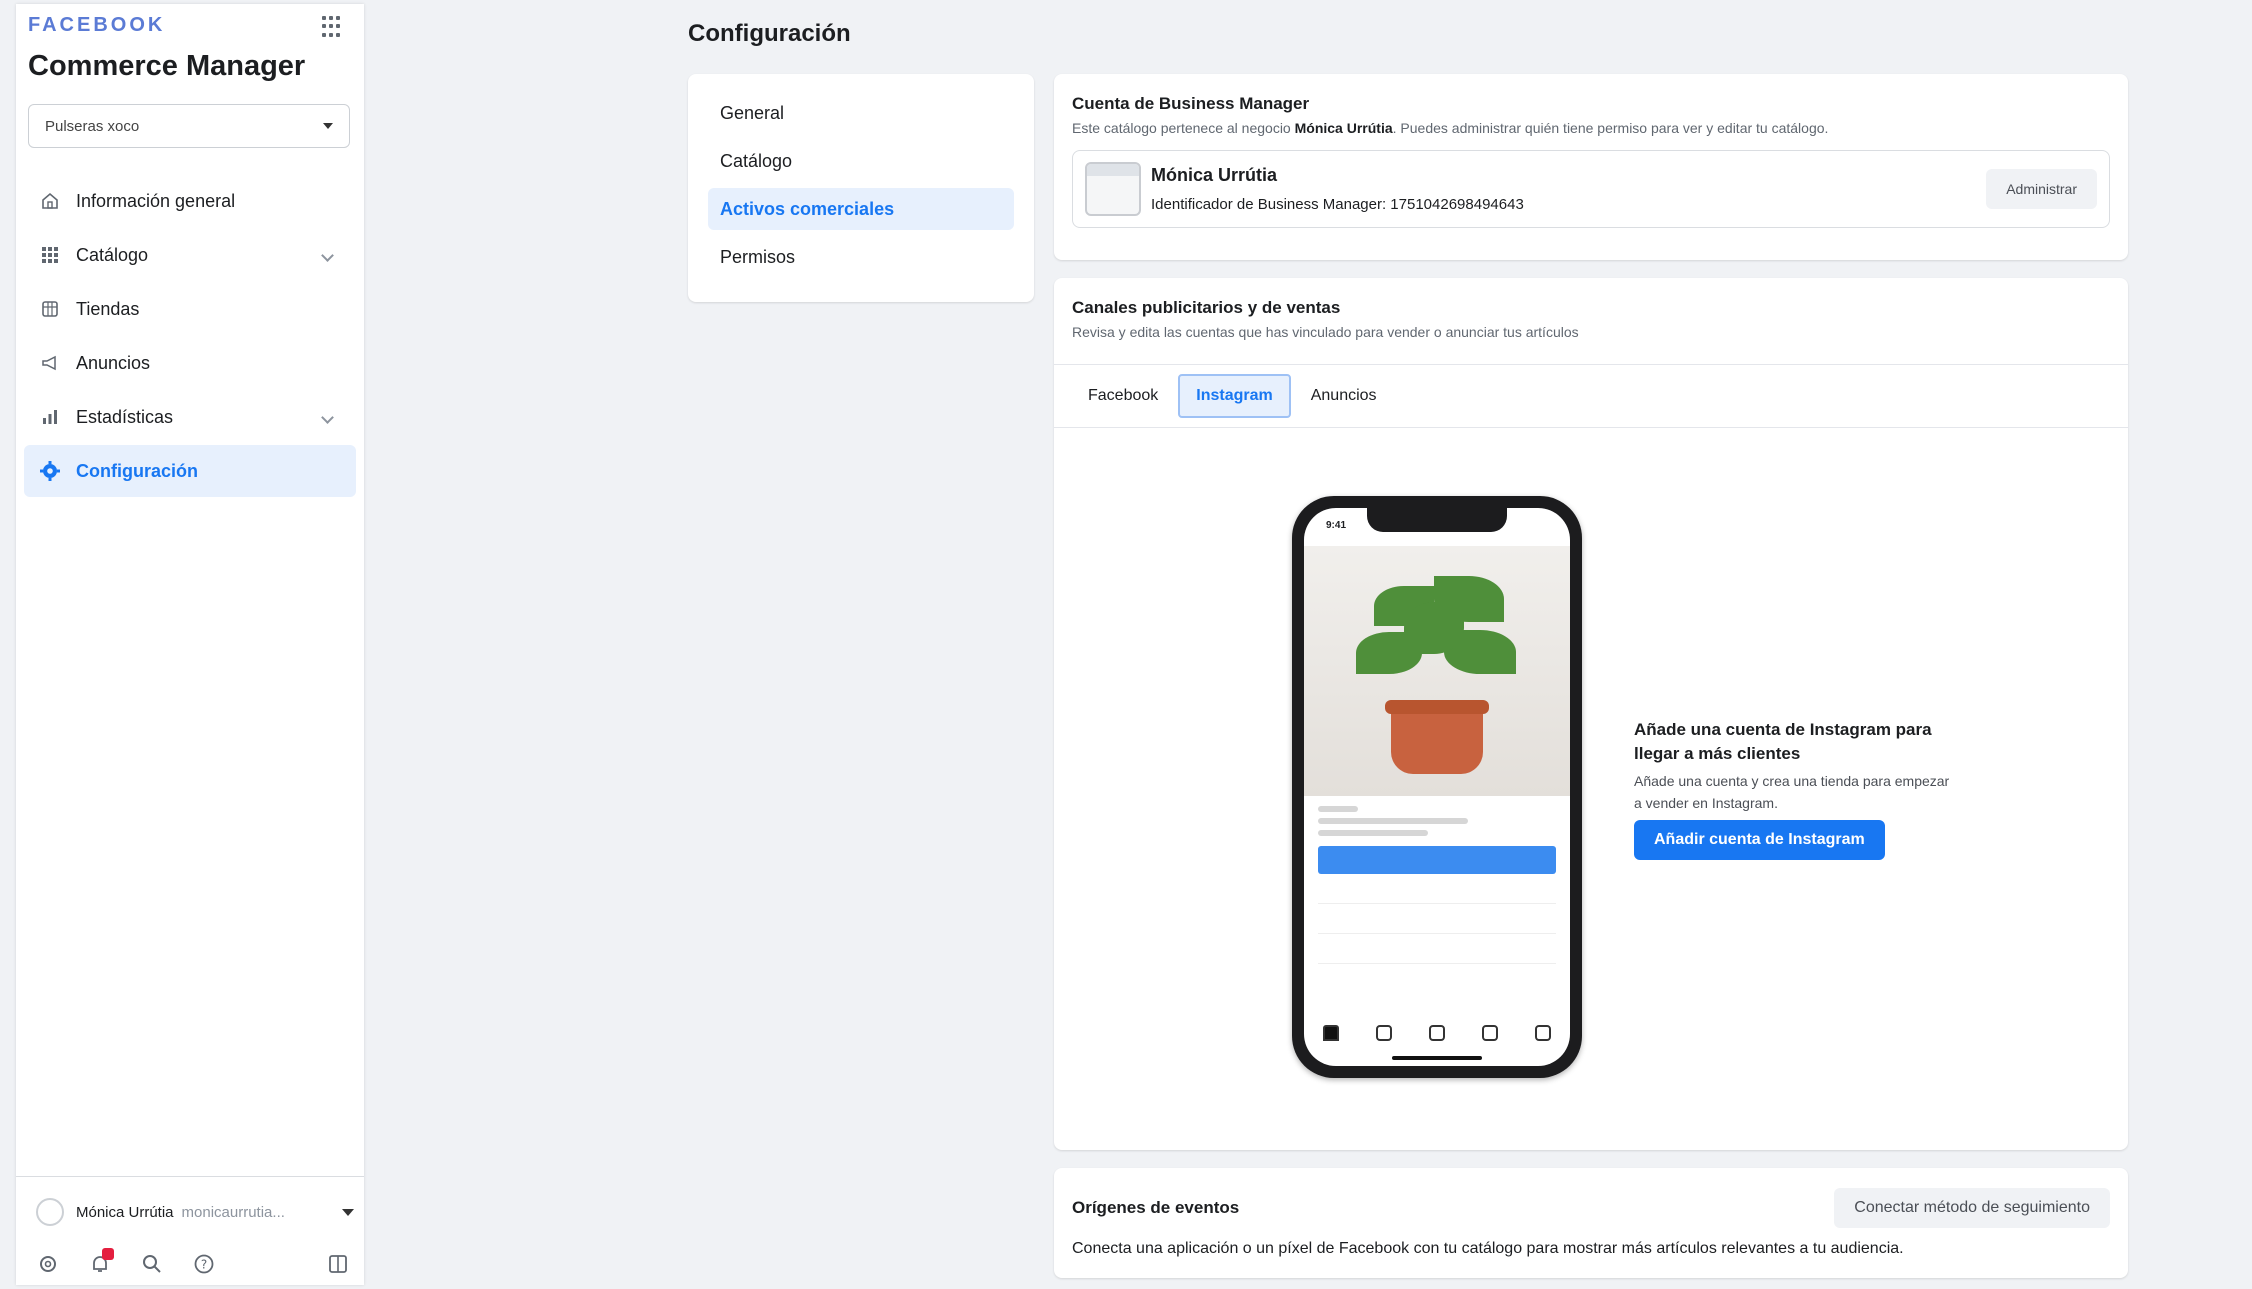 The height and width of the screenshot is (1289, 2252). I want to click on grid-icon, so click(50, 255).